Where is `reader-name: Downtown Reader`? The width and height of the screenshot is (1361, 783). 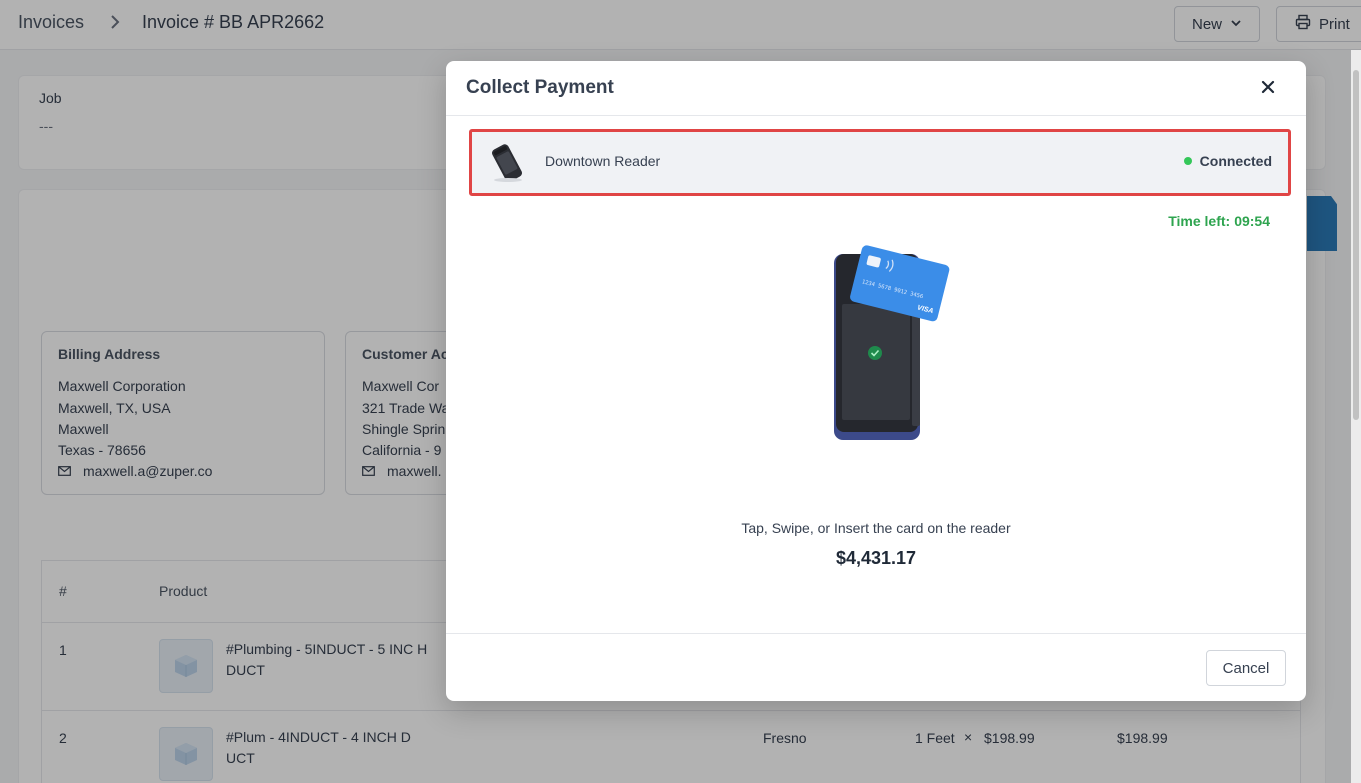
reader-name: Downtown Reader is located at coordinates (603, 161).